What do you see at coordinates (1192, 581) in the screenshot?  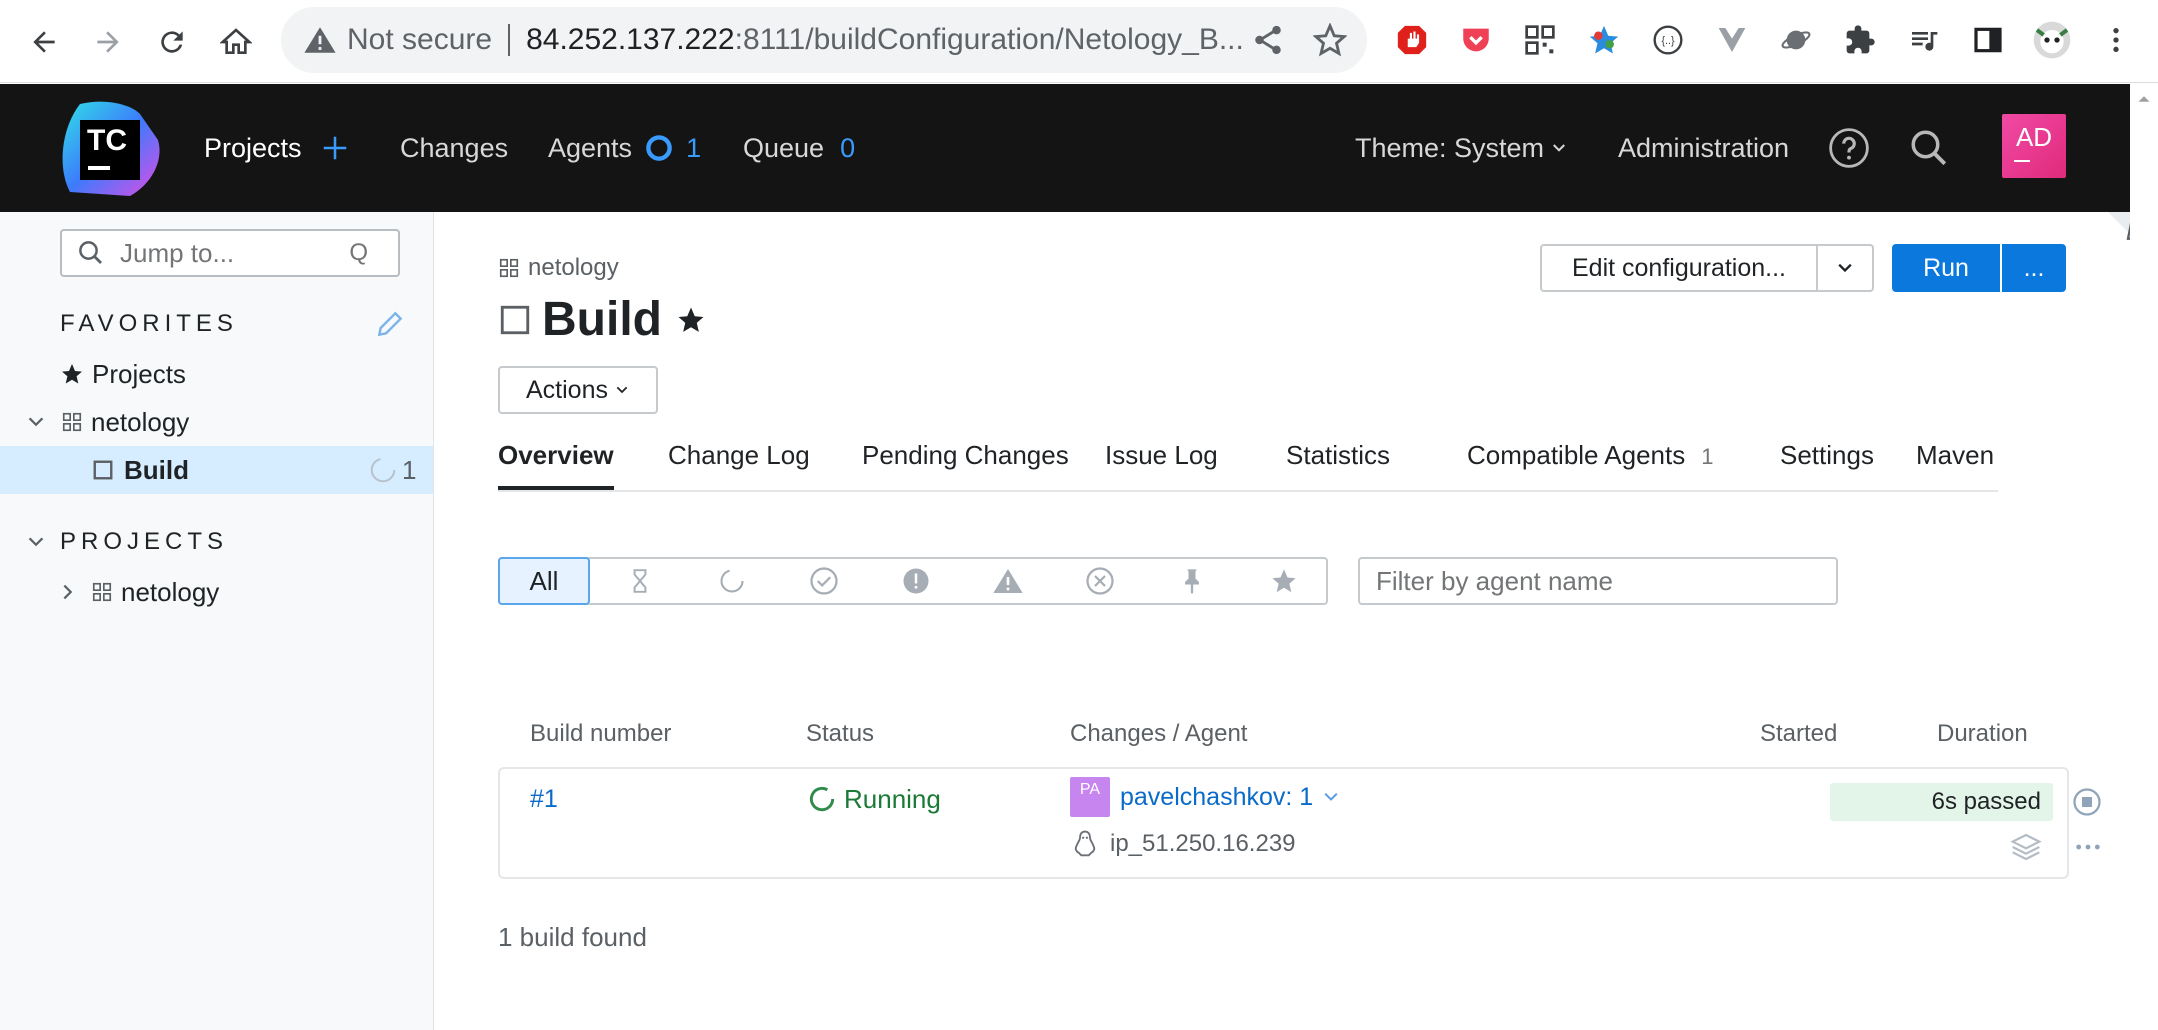 I see `pin-icon` at bounding box center [1192, 581].